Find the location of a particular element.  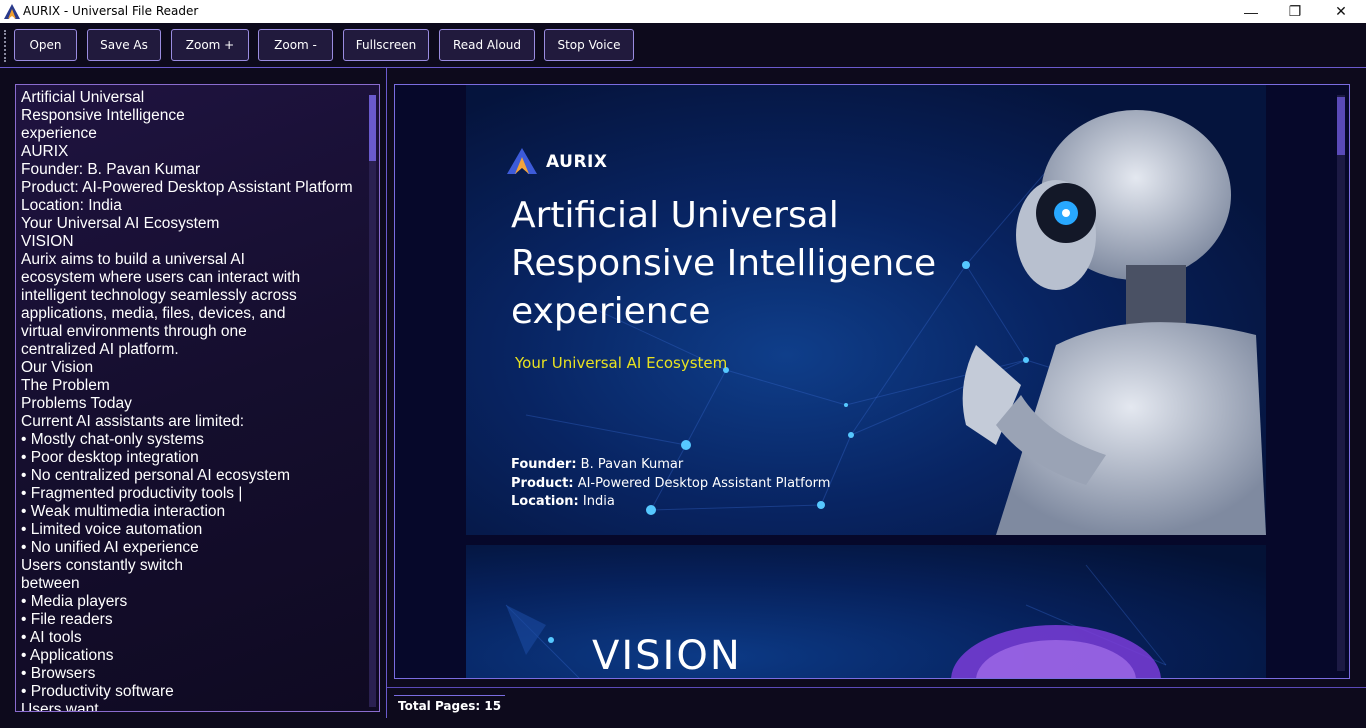

slide-brand-name: AURIX is located at coordinates (577, 162).